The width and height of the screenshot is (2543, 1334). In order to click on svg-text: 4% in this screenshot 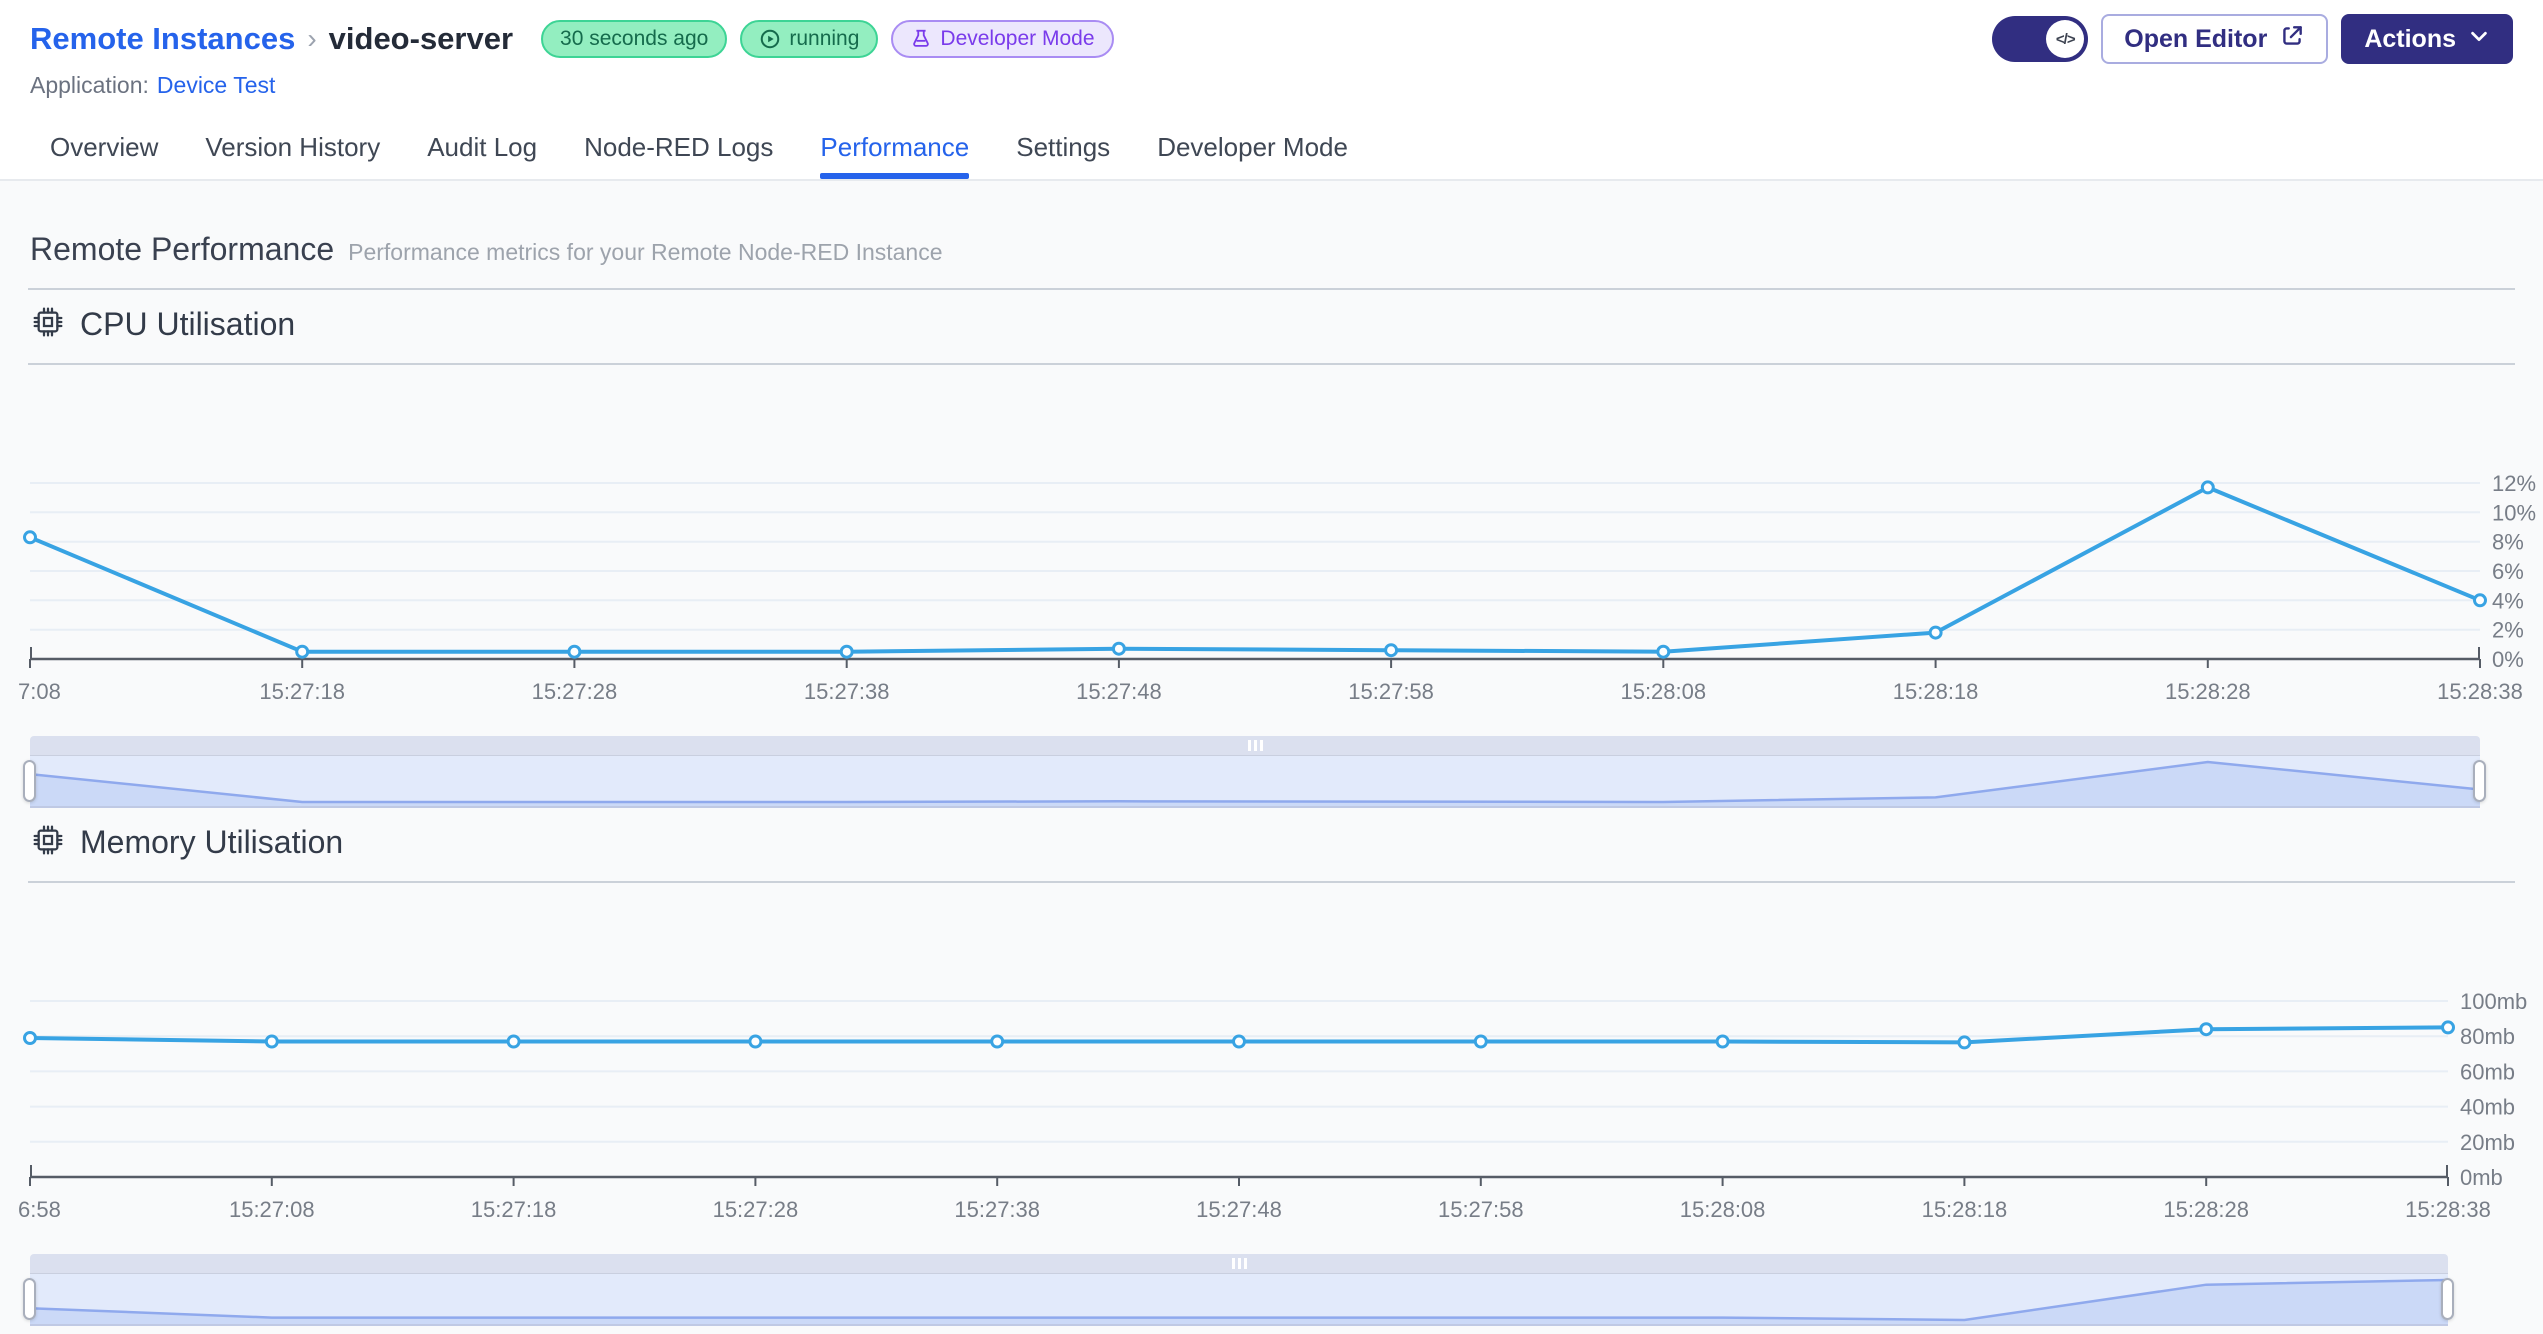, I will do `click(2508, 600)`.